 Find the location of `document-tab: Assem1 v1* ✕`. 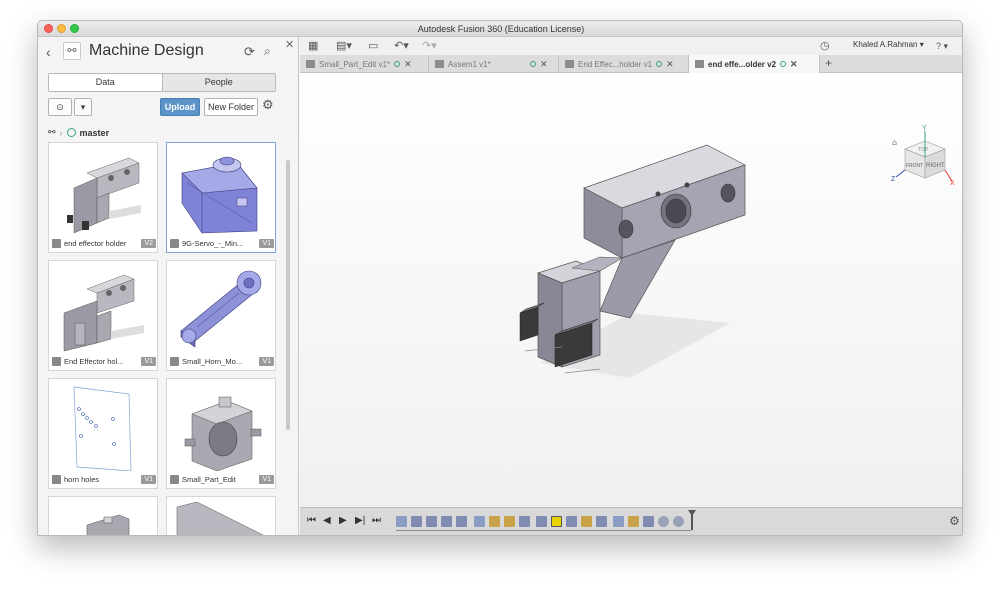

document-tab: Assem1 v1* ✕ is located at coordinates (494, 64).